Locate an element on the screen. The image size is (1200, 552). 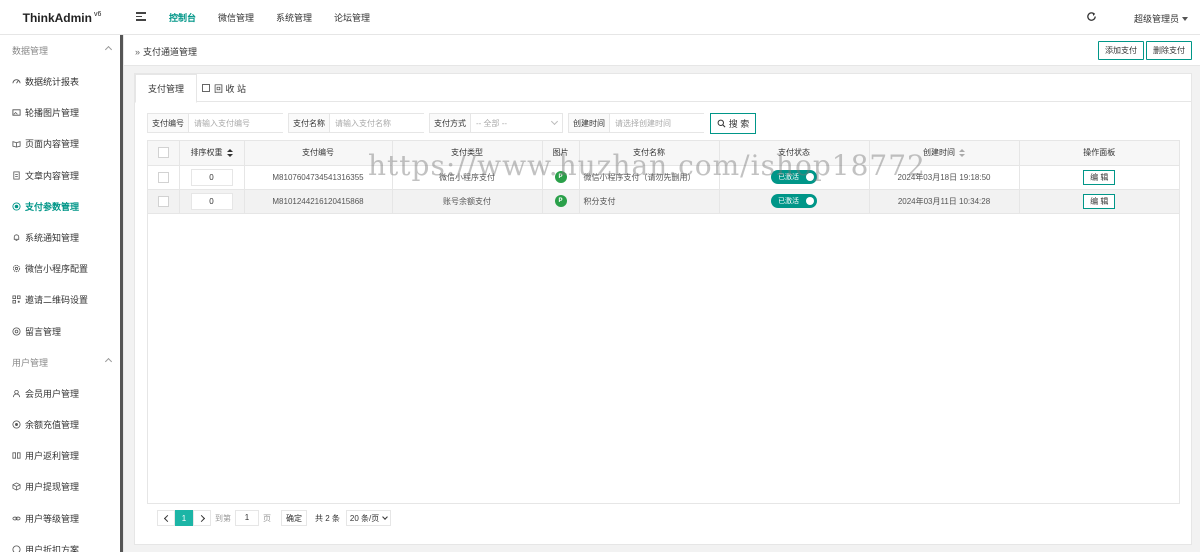
row-select-cell is located at coordinates (164, 177).